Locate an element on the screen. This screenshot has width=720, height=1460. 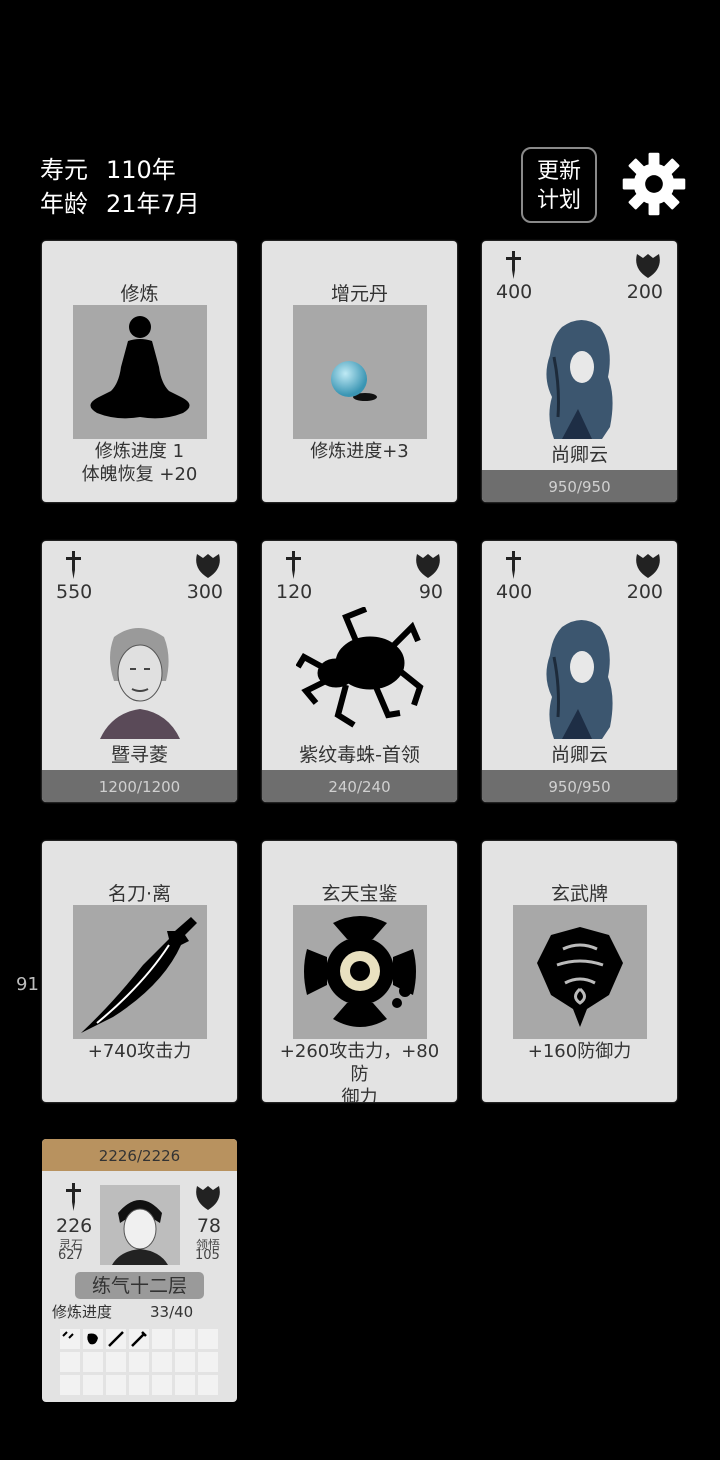
progress-value: 33/40 is located at coordinates (172, 1312).